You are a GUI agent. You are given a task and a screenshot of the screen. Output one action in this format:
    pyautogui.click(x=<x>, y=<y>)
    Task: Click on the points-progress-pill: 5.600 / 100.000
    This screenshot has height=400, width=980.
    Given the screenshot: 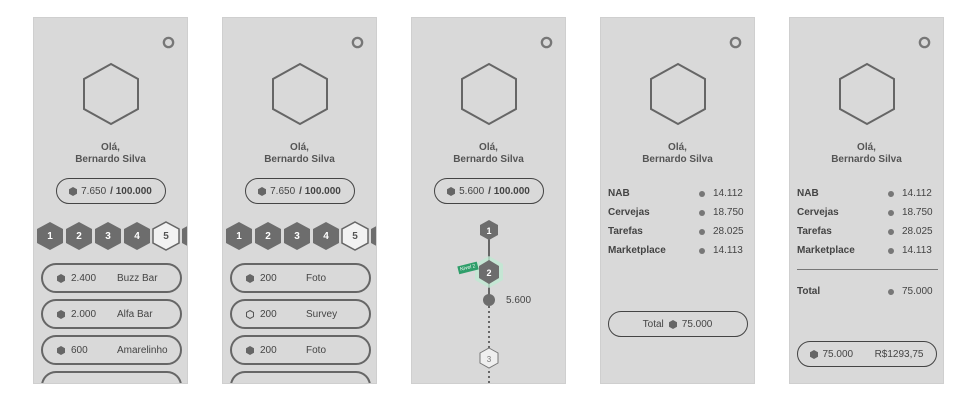 What is the action you would take?
    pyautogui.click(x=488, y=191)
    